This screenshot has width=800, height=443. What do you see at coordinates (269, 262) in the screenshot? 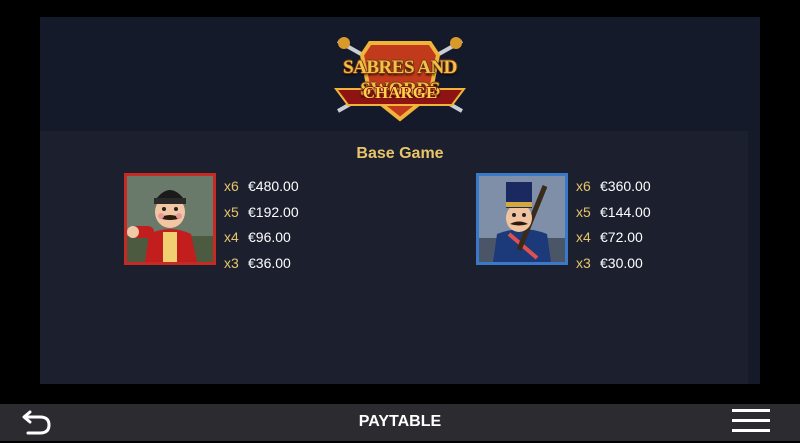
I see `payout-amount: €36.00` at bounding box center [269, 262].